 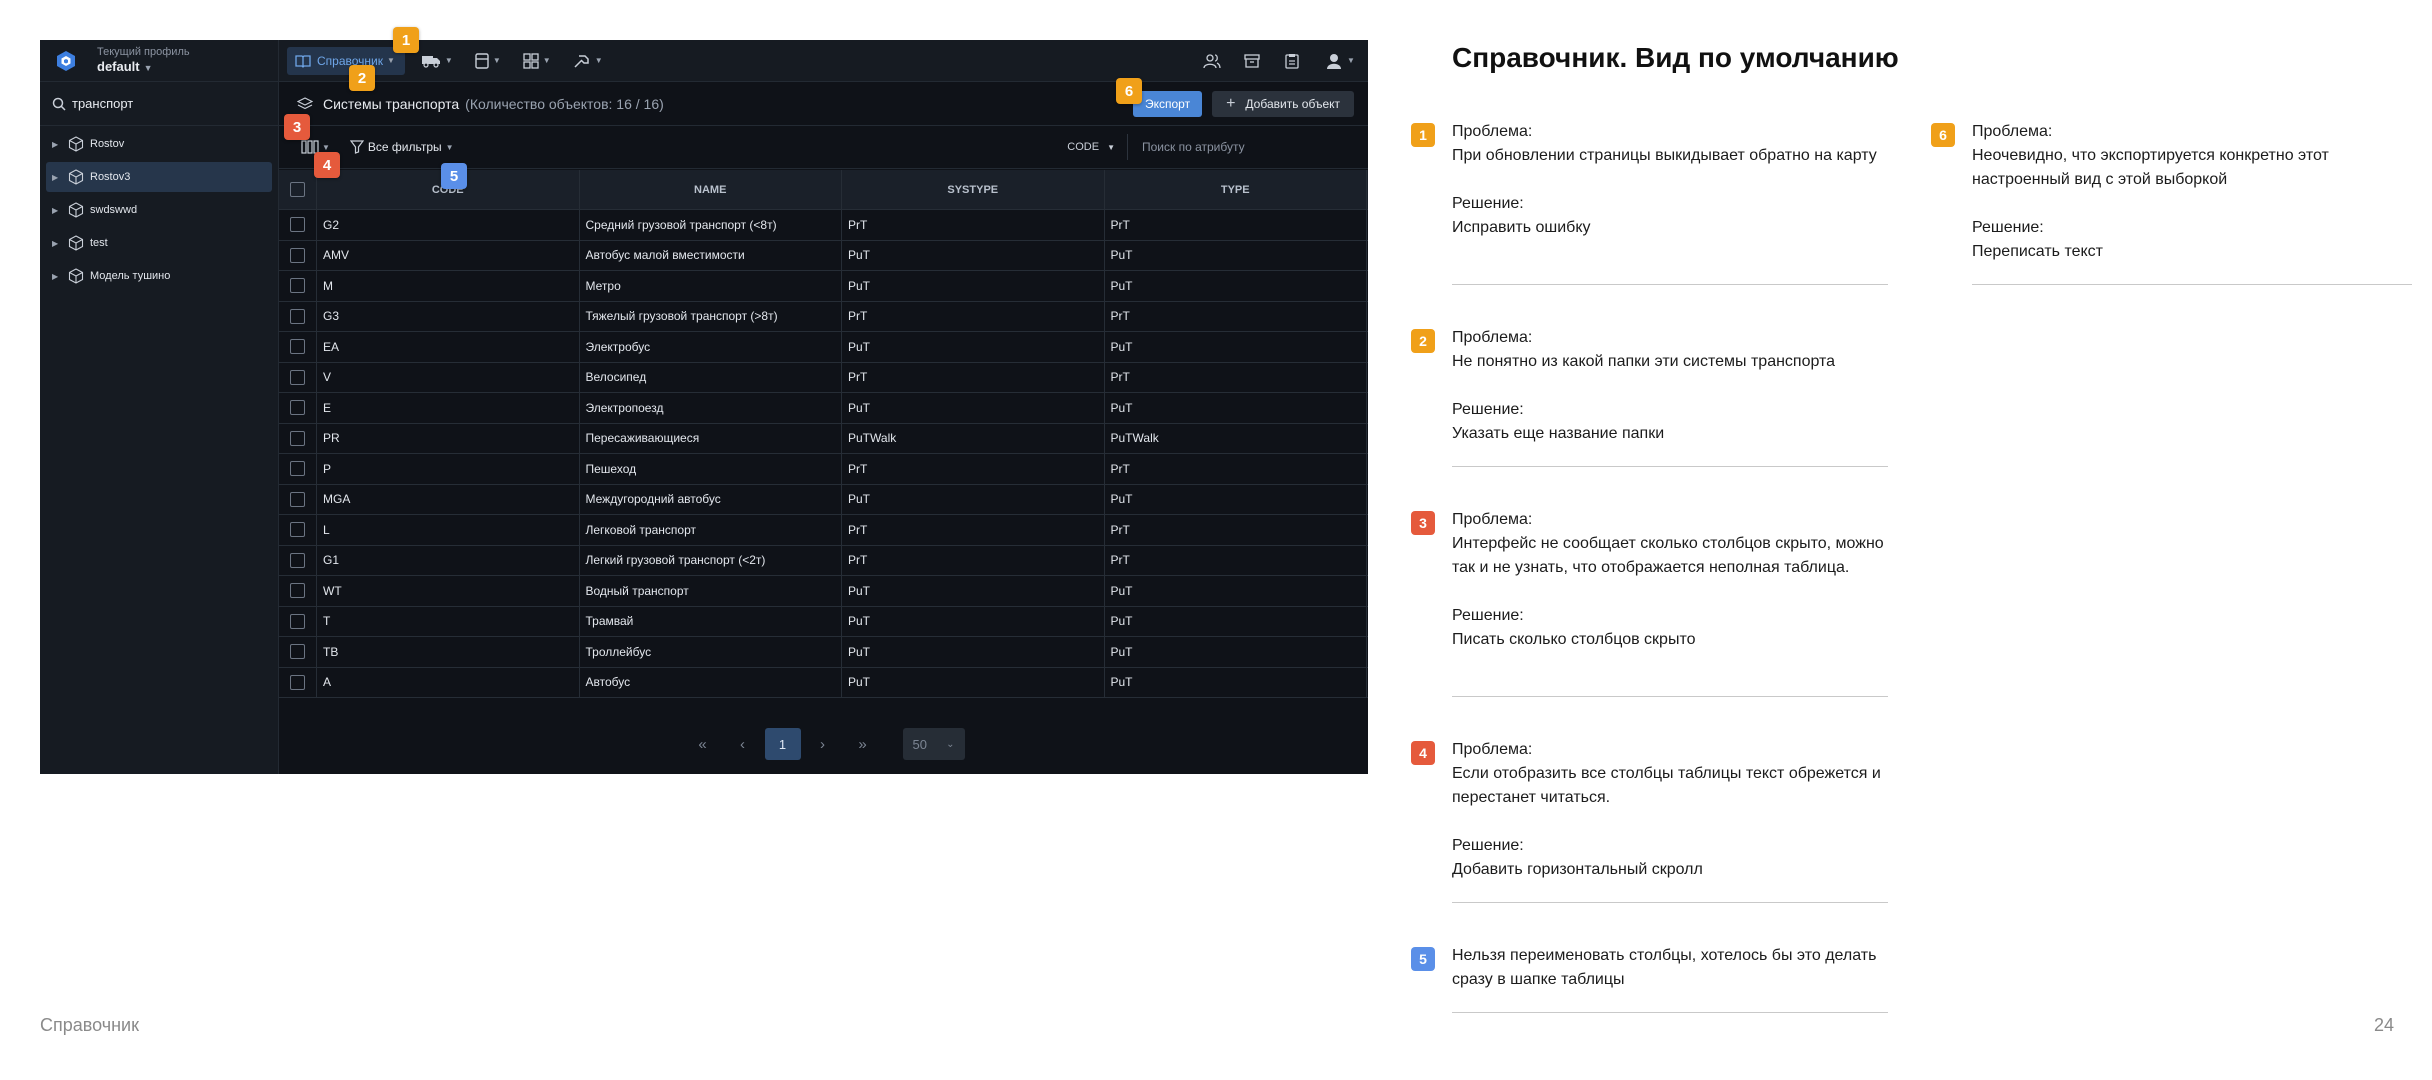 I want to click on attribute-search-input, so click(x=1248, y=147).